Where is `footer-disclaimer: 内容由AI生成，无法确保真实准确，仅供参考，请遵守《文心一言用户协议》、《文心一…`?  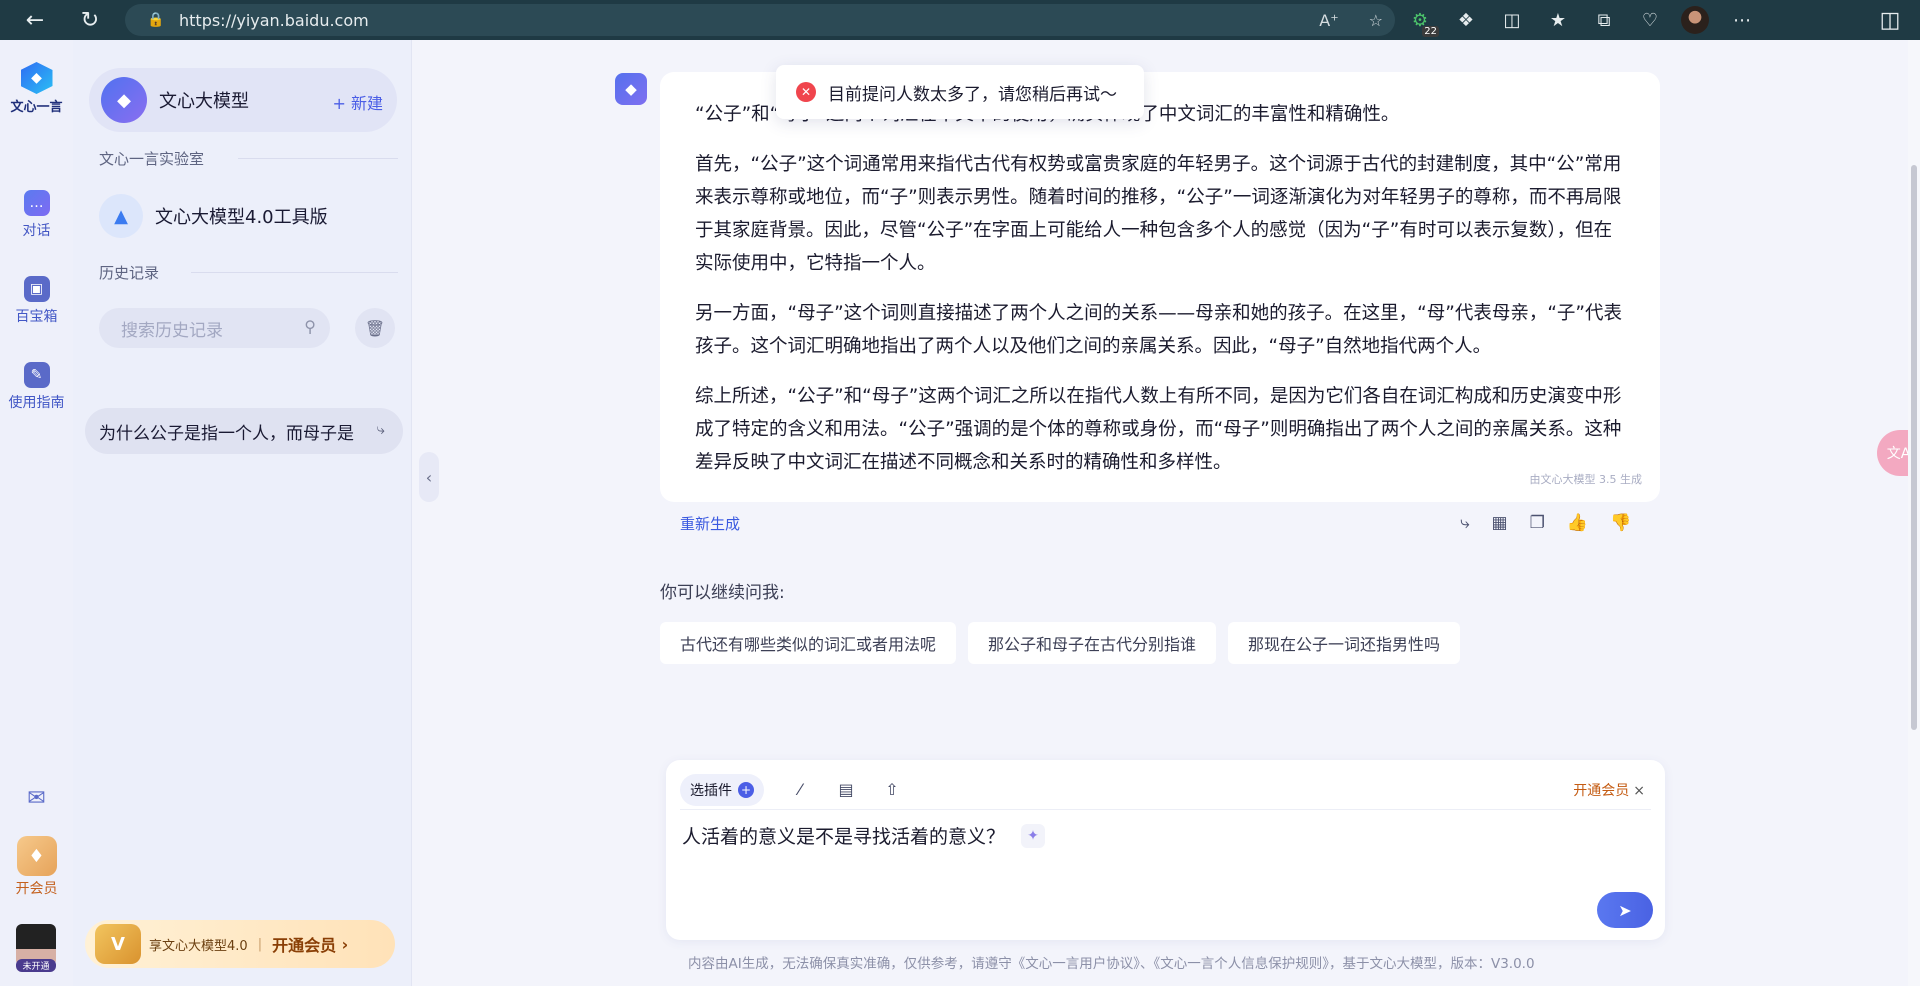
footer-disclaimer: 内容由AI生成，无法确保真实准确，仅供参考，请遵守《文心一言用户协议》、《文心一… is located at coordinates (1111, 964).